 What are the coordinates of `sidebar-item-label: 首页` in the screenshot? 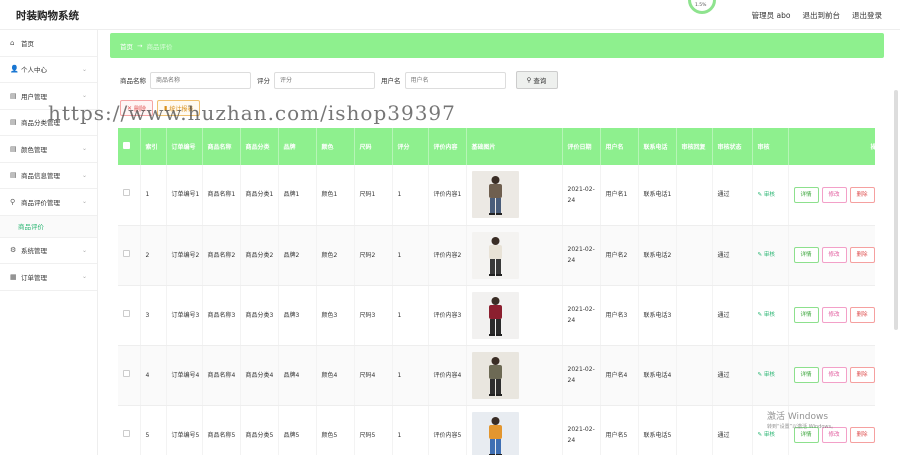 It's located at (27, 43).